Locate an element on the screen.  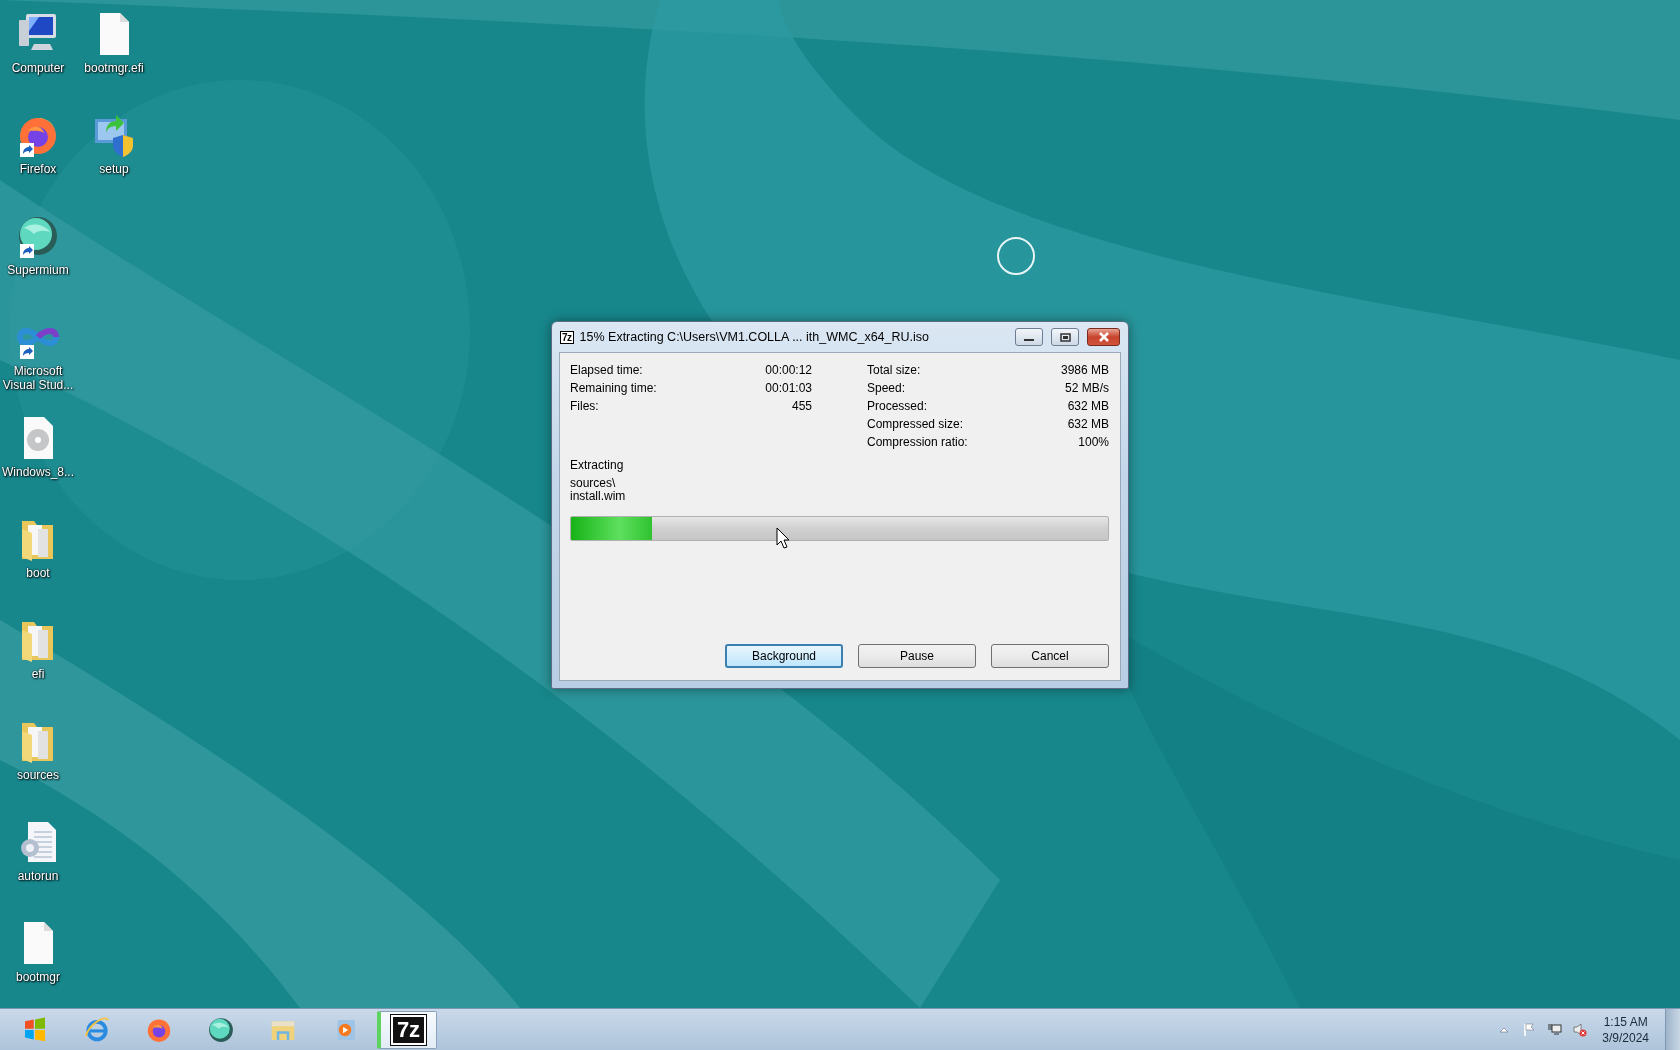
stat-value: 100% is located at coordinates (1093, 442).